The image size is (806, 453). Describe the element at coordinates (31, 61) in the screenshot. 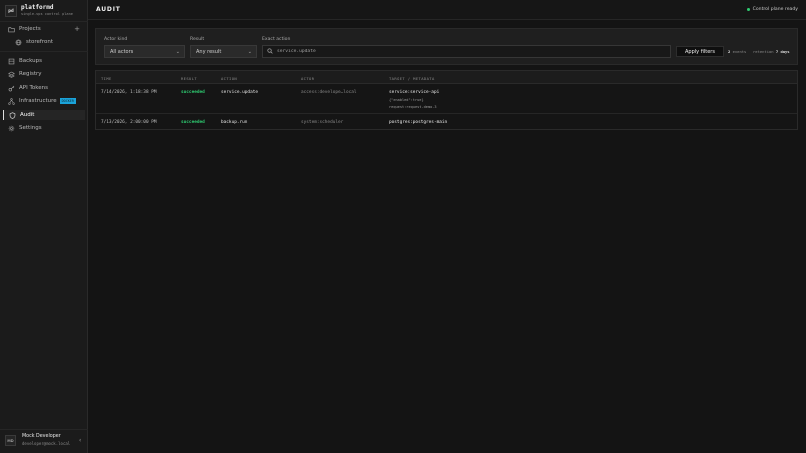

I see `sidebar-item-label: Backups` at that location.